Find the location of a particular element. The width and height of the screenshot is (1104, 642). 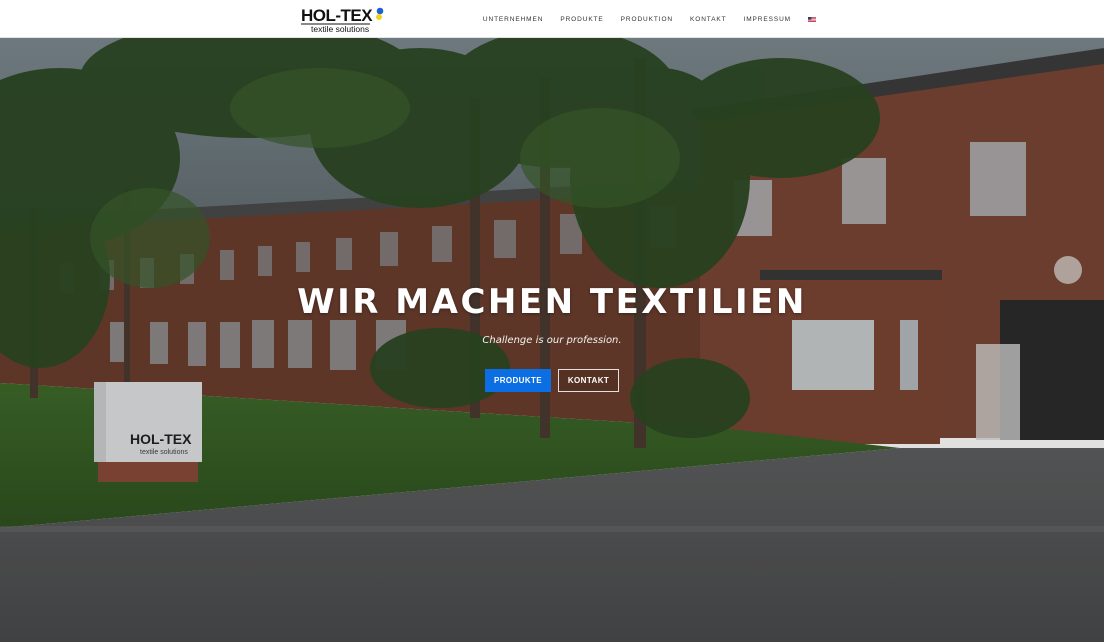

nav-item-unternehmen: UNTERNEHMEN is located at coordinates (513, 19).